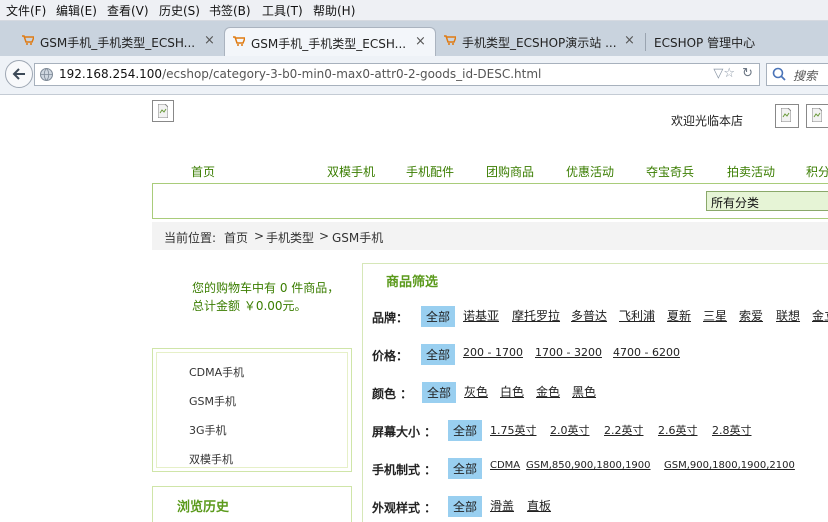 The image size is (828, 522). I want to click on nav-treasure: 夺宝奇兵, so click(670, 171).